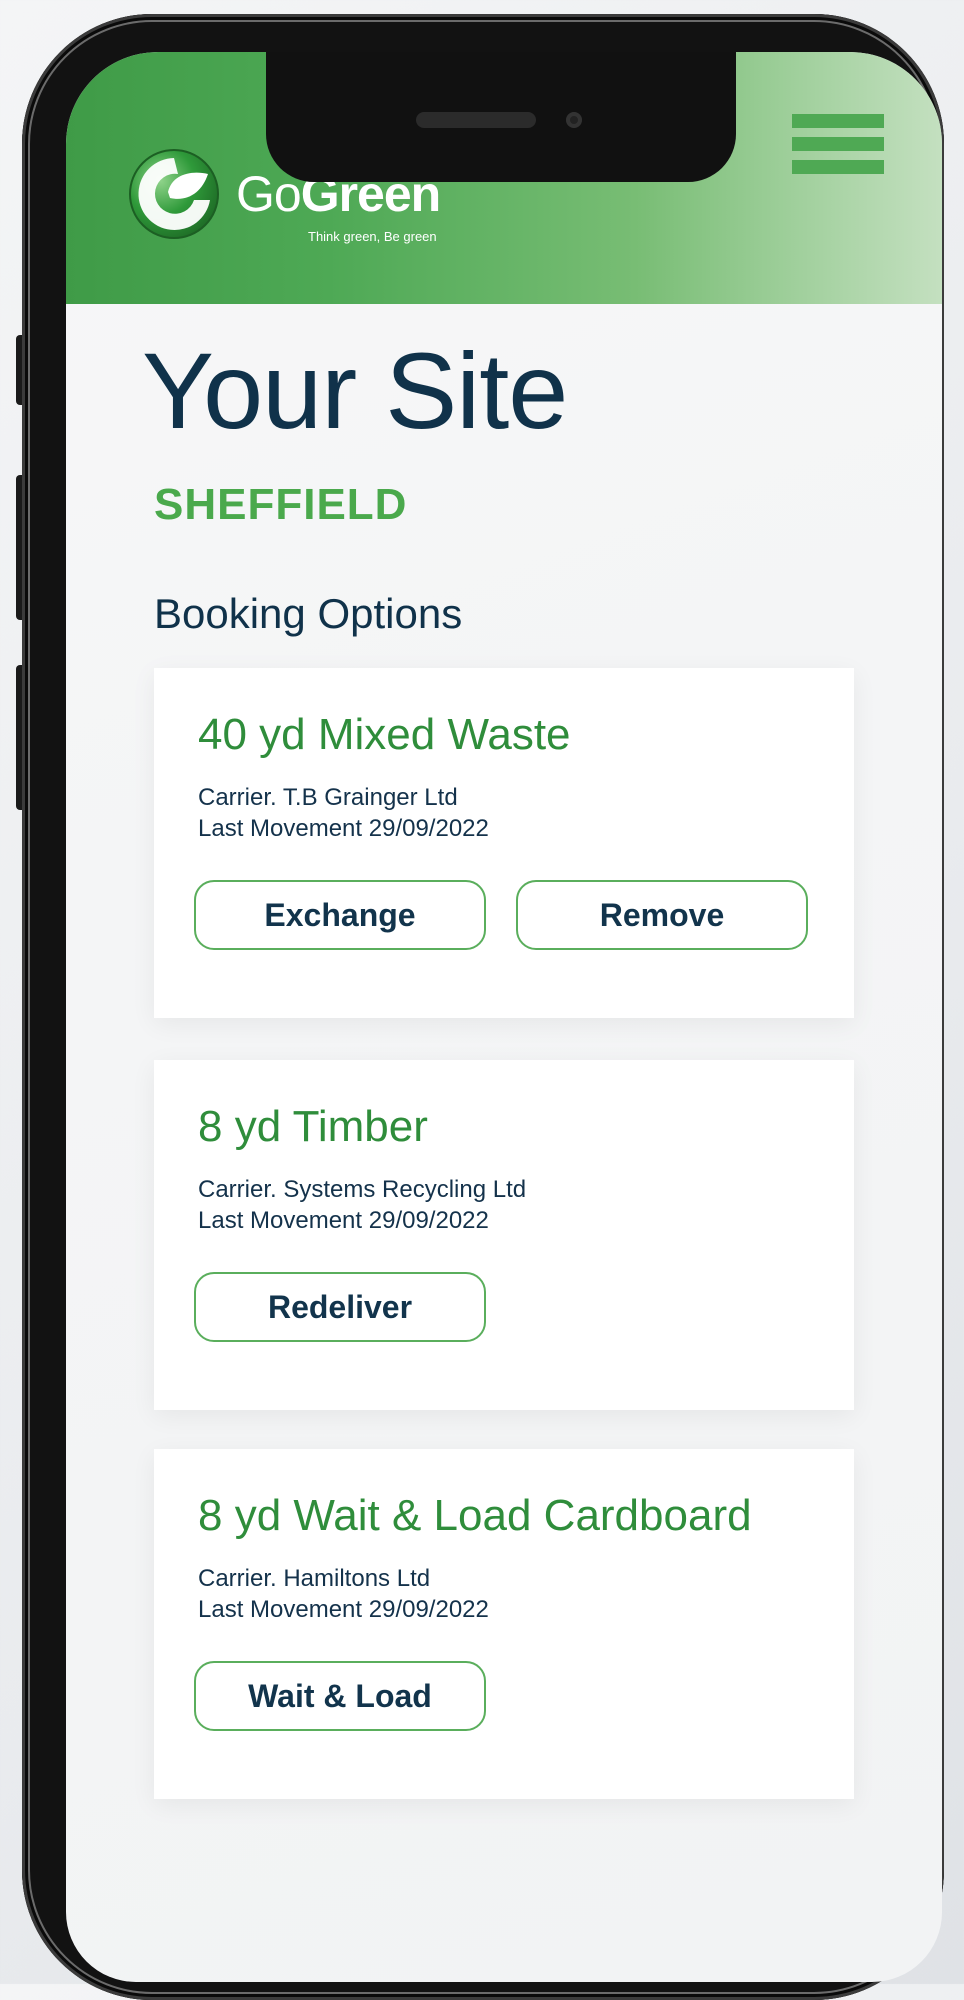 The height and width of the screenshot is (2000, 964). I want to click on booking-title: 8 yd Wait & Load Cardboard, so click(475, 1515).